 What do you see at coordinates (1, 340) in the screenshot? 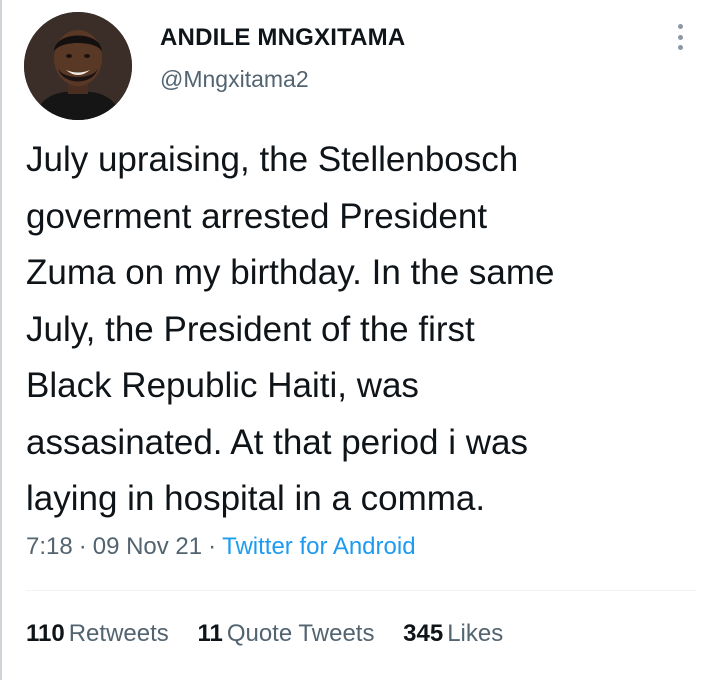
I see `left-border` at bounding box center [1, 340].